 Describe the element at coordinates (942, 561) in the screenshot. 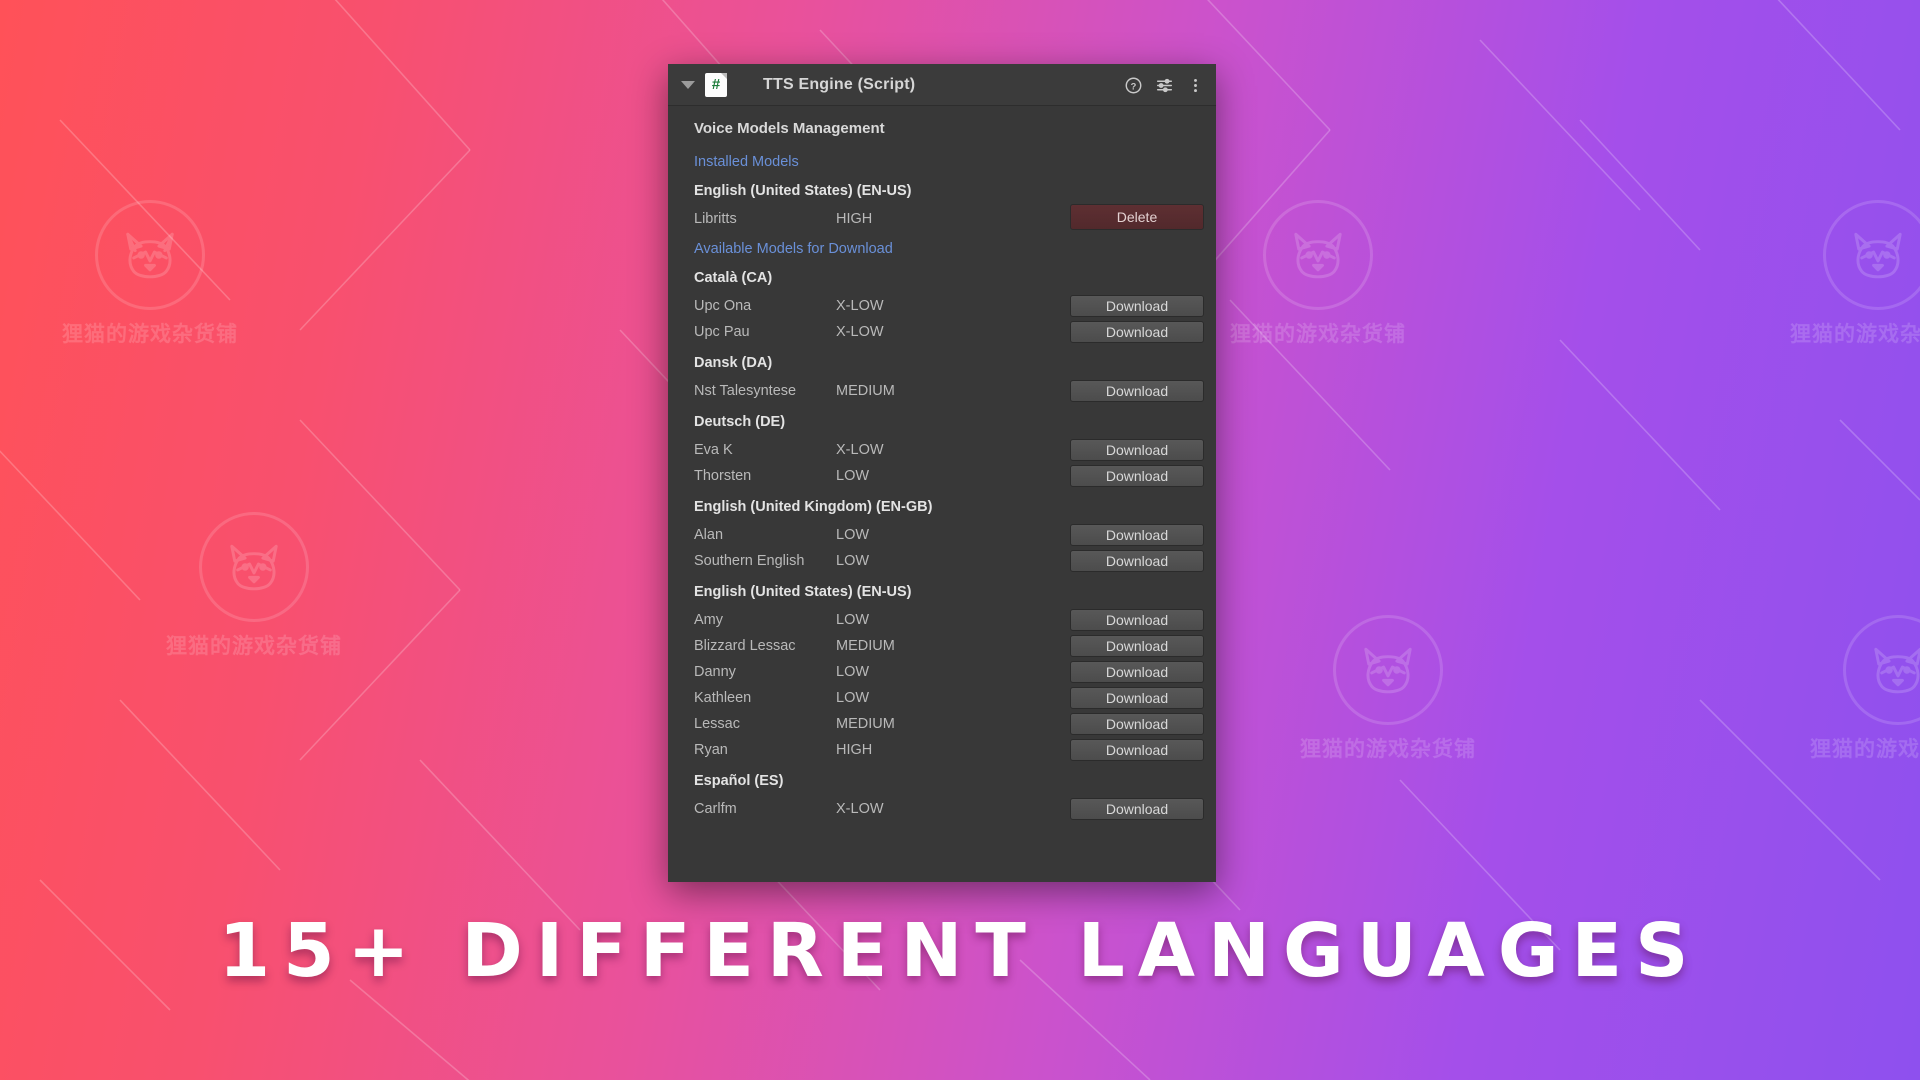

I see `table-row: Southern English LOW Download` at that location.